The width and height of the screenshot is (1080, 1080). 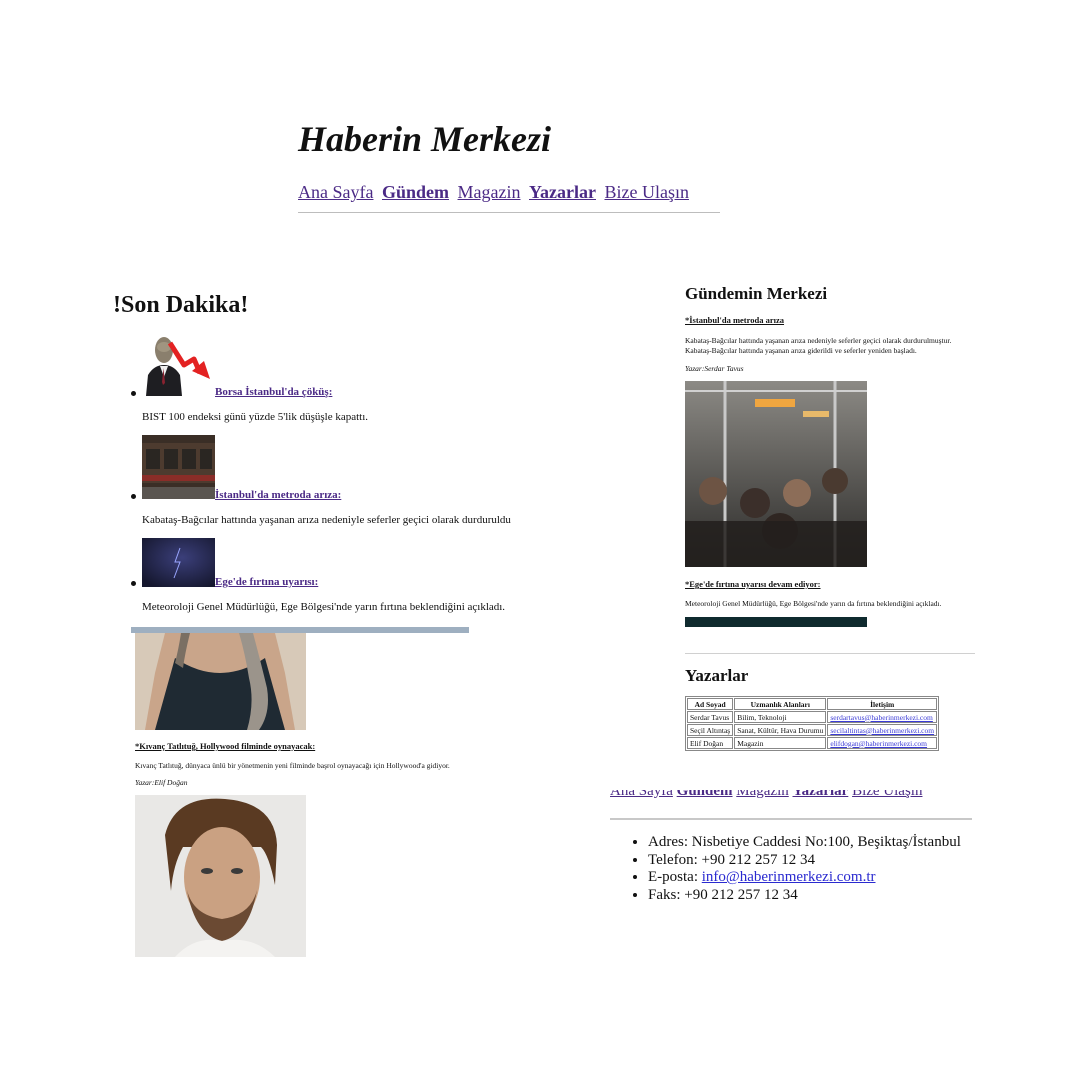 I want to click on news-link-borsa: Borsa İstanbul'da çöküş:, so click(x=273, y=392).